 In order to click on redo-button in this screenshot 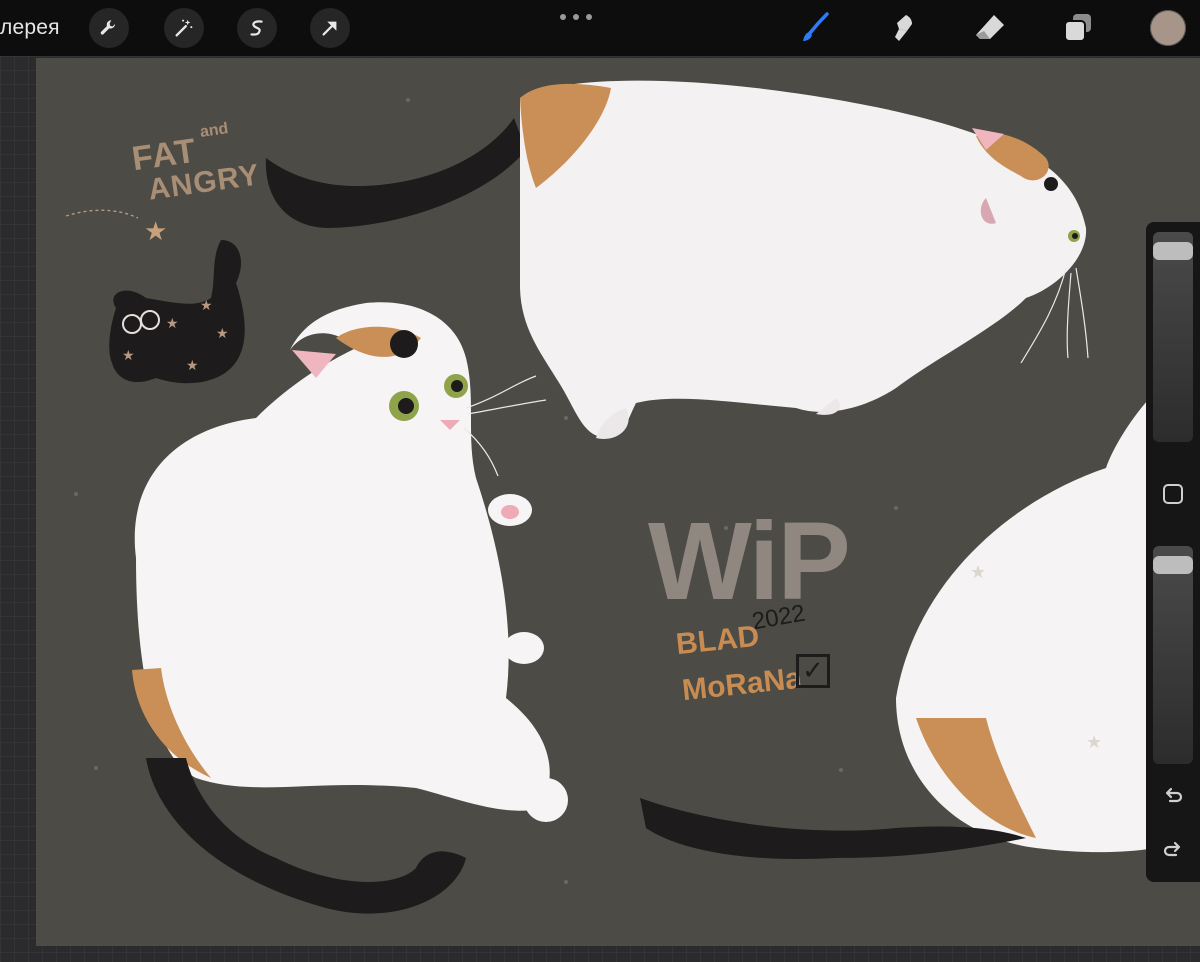, I will do `click(1173, 850)`.